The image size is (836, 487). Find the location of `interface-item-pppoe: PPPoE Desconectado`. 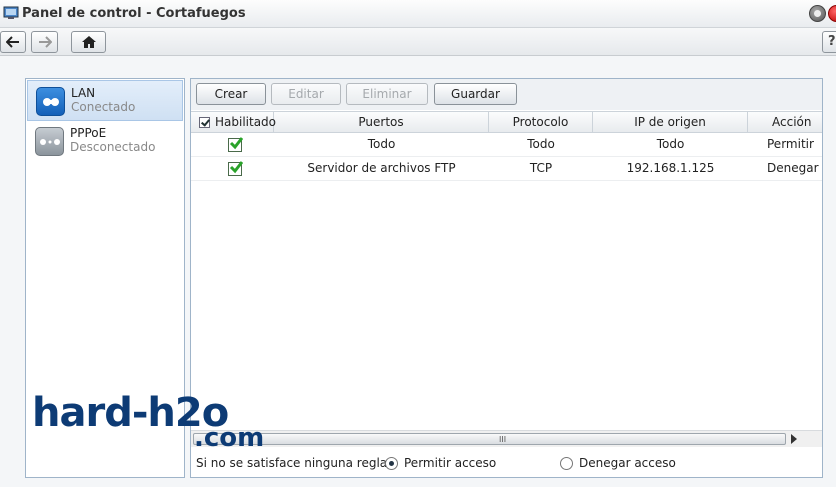

interface-item-pppoe: PPPoE Desconectado is located at coordinates (105, 141).